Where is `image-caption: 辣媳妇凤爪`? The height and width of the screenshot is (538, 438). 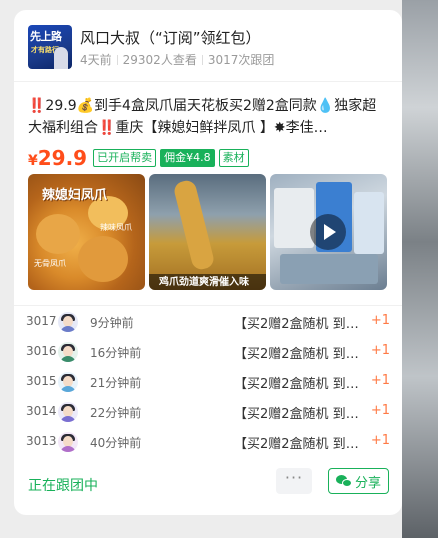
image-caption: 辣媳妇凤爪 is located at coordinates (75, 195).